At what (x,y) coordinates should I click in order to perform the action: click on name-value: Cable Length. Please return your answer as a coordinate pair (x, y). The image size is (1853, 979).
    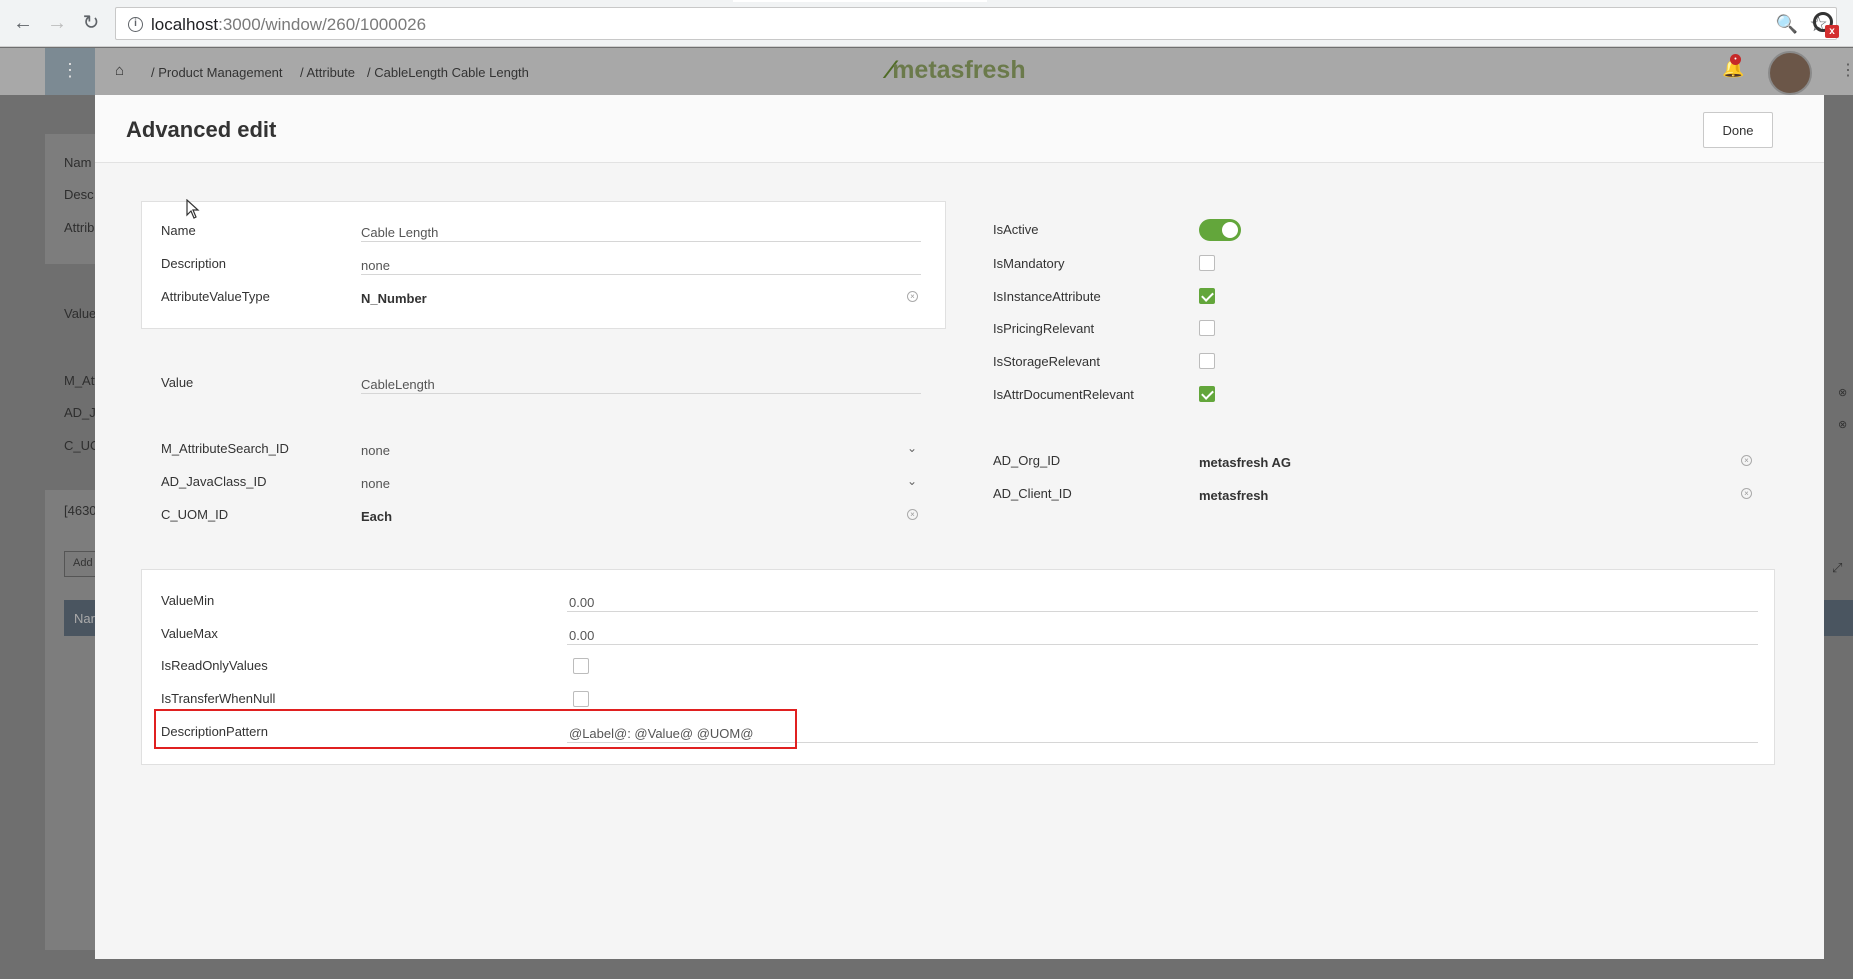
    Looking at the image, I should click on (400, 232).